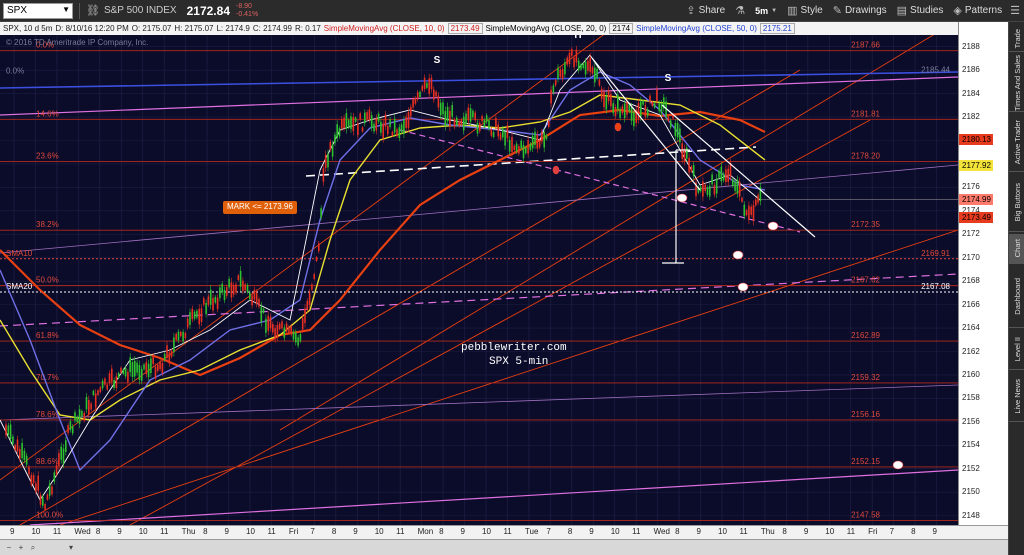 The image size is (1024, 555). I want to click on drawings-button: ✎ Drawings, so click(860, 10).